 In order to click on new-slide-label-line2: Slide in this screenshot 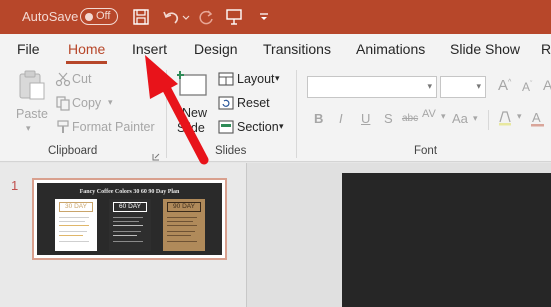, I will do `click(191, 128)`.